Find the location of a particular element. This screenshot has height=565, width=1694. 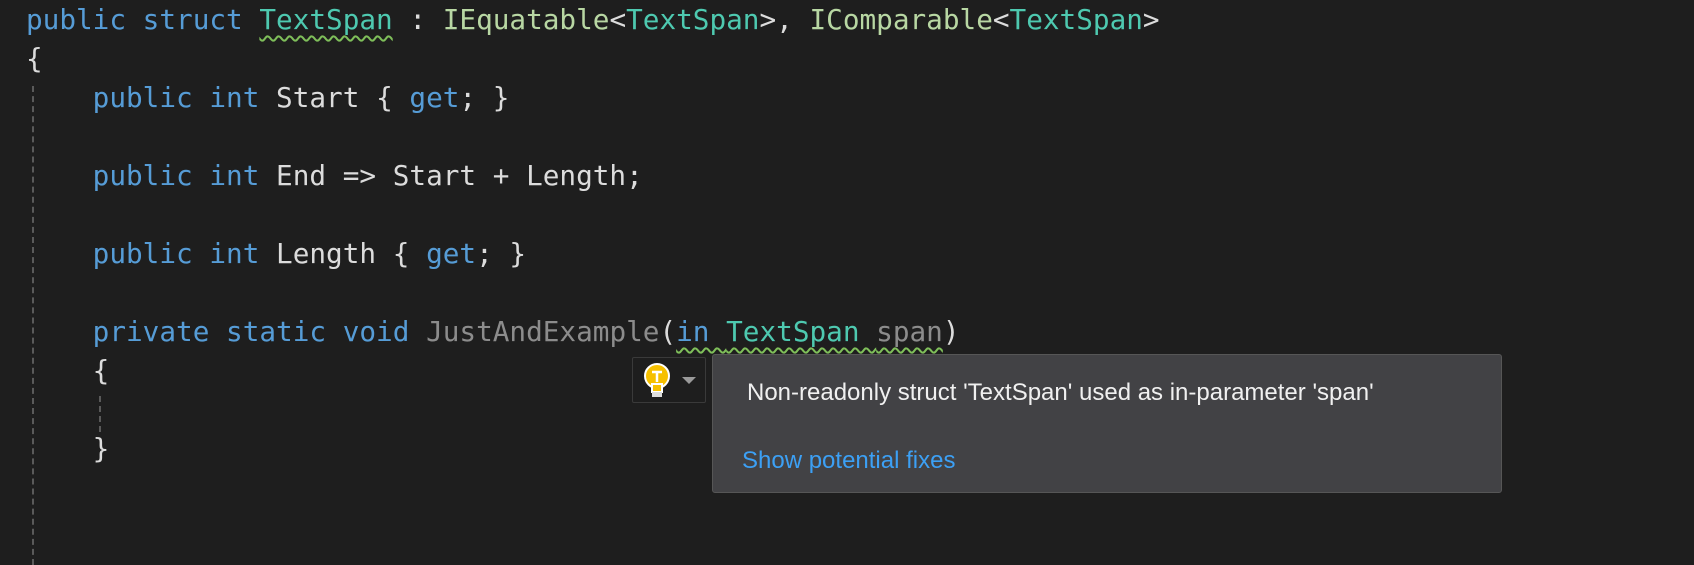

code-line: public int End => Start + Length; is located at coordinates (334, 175).